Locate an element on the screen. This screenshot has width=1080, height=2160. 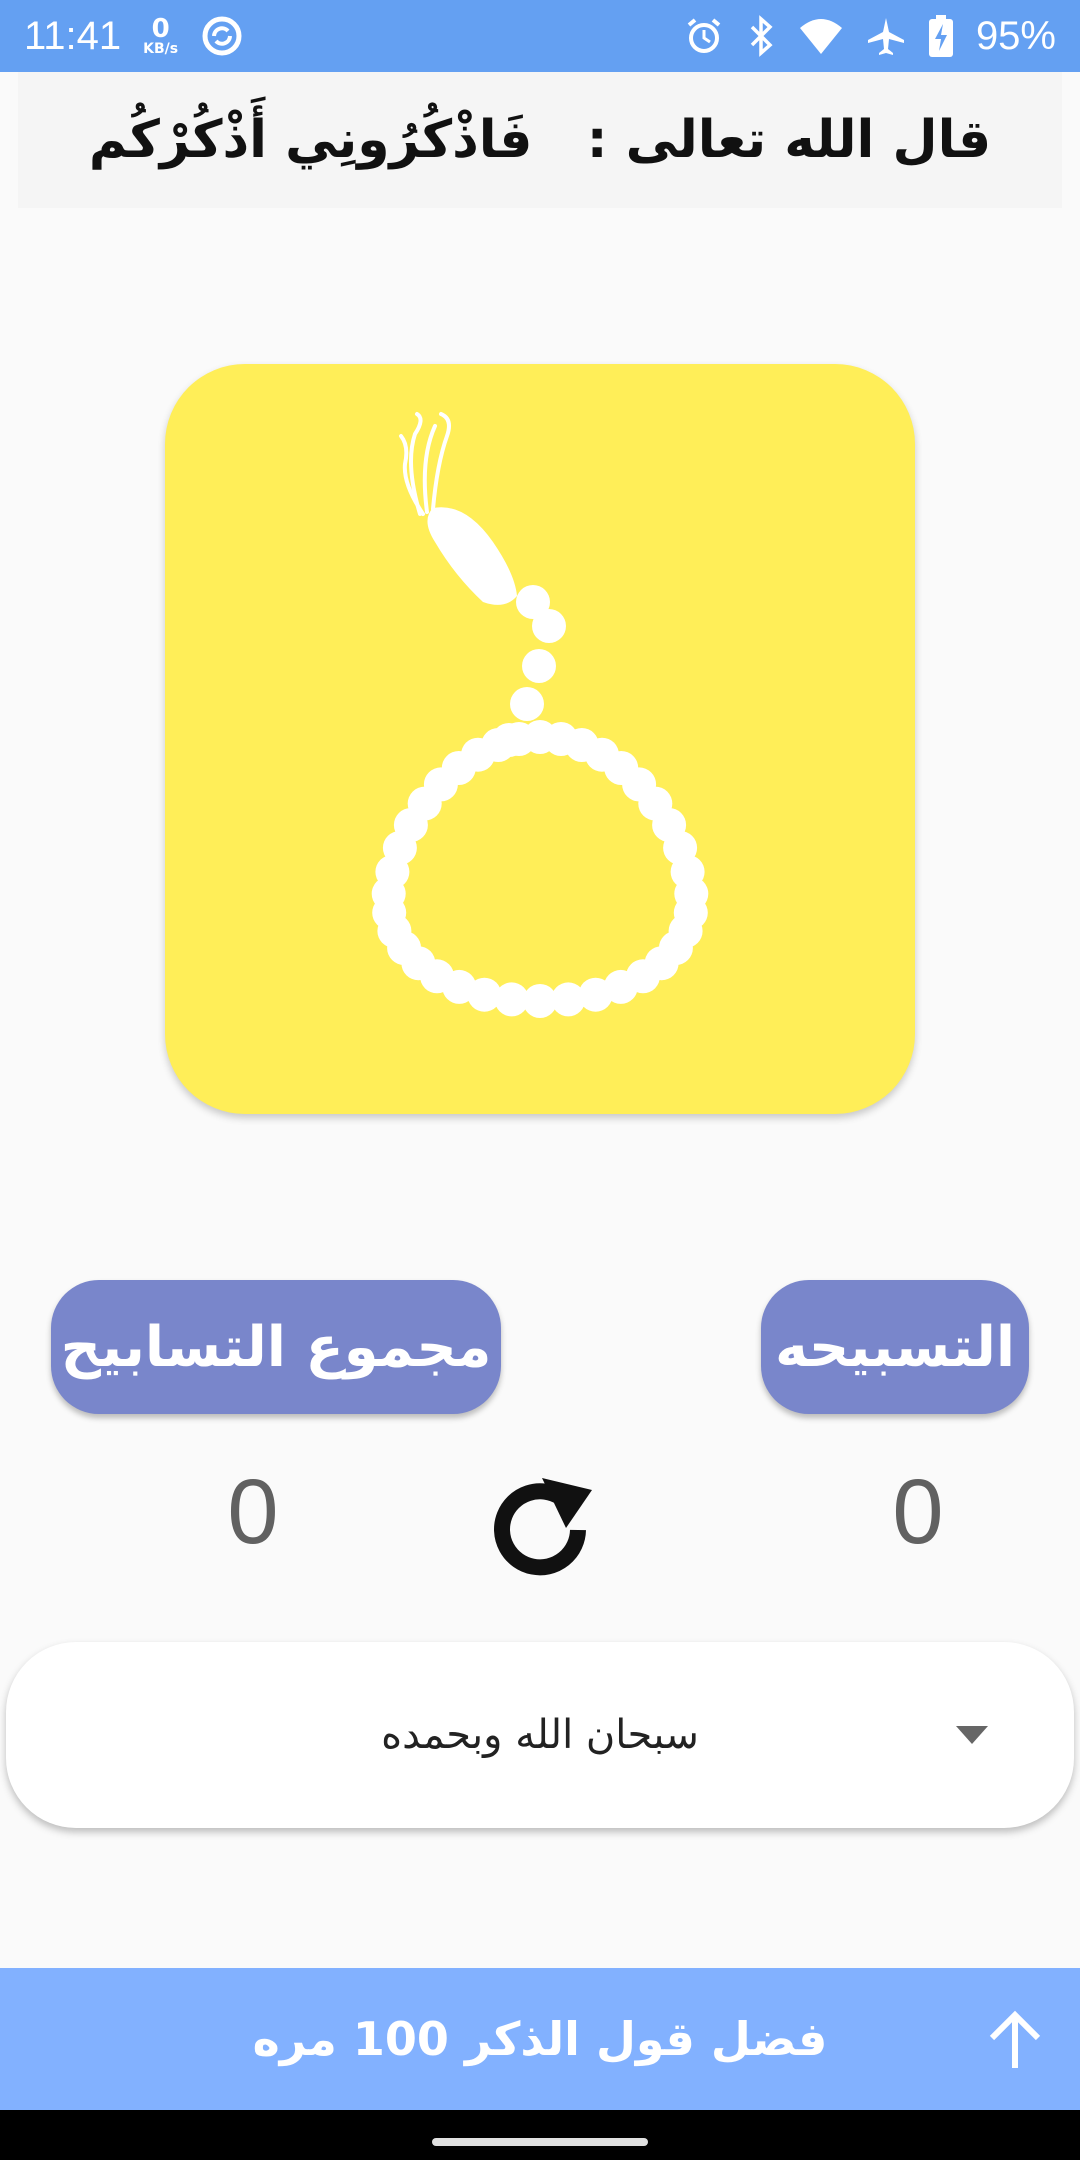
tasbih-counter: 0 is located at coordinates (918, 1512).